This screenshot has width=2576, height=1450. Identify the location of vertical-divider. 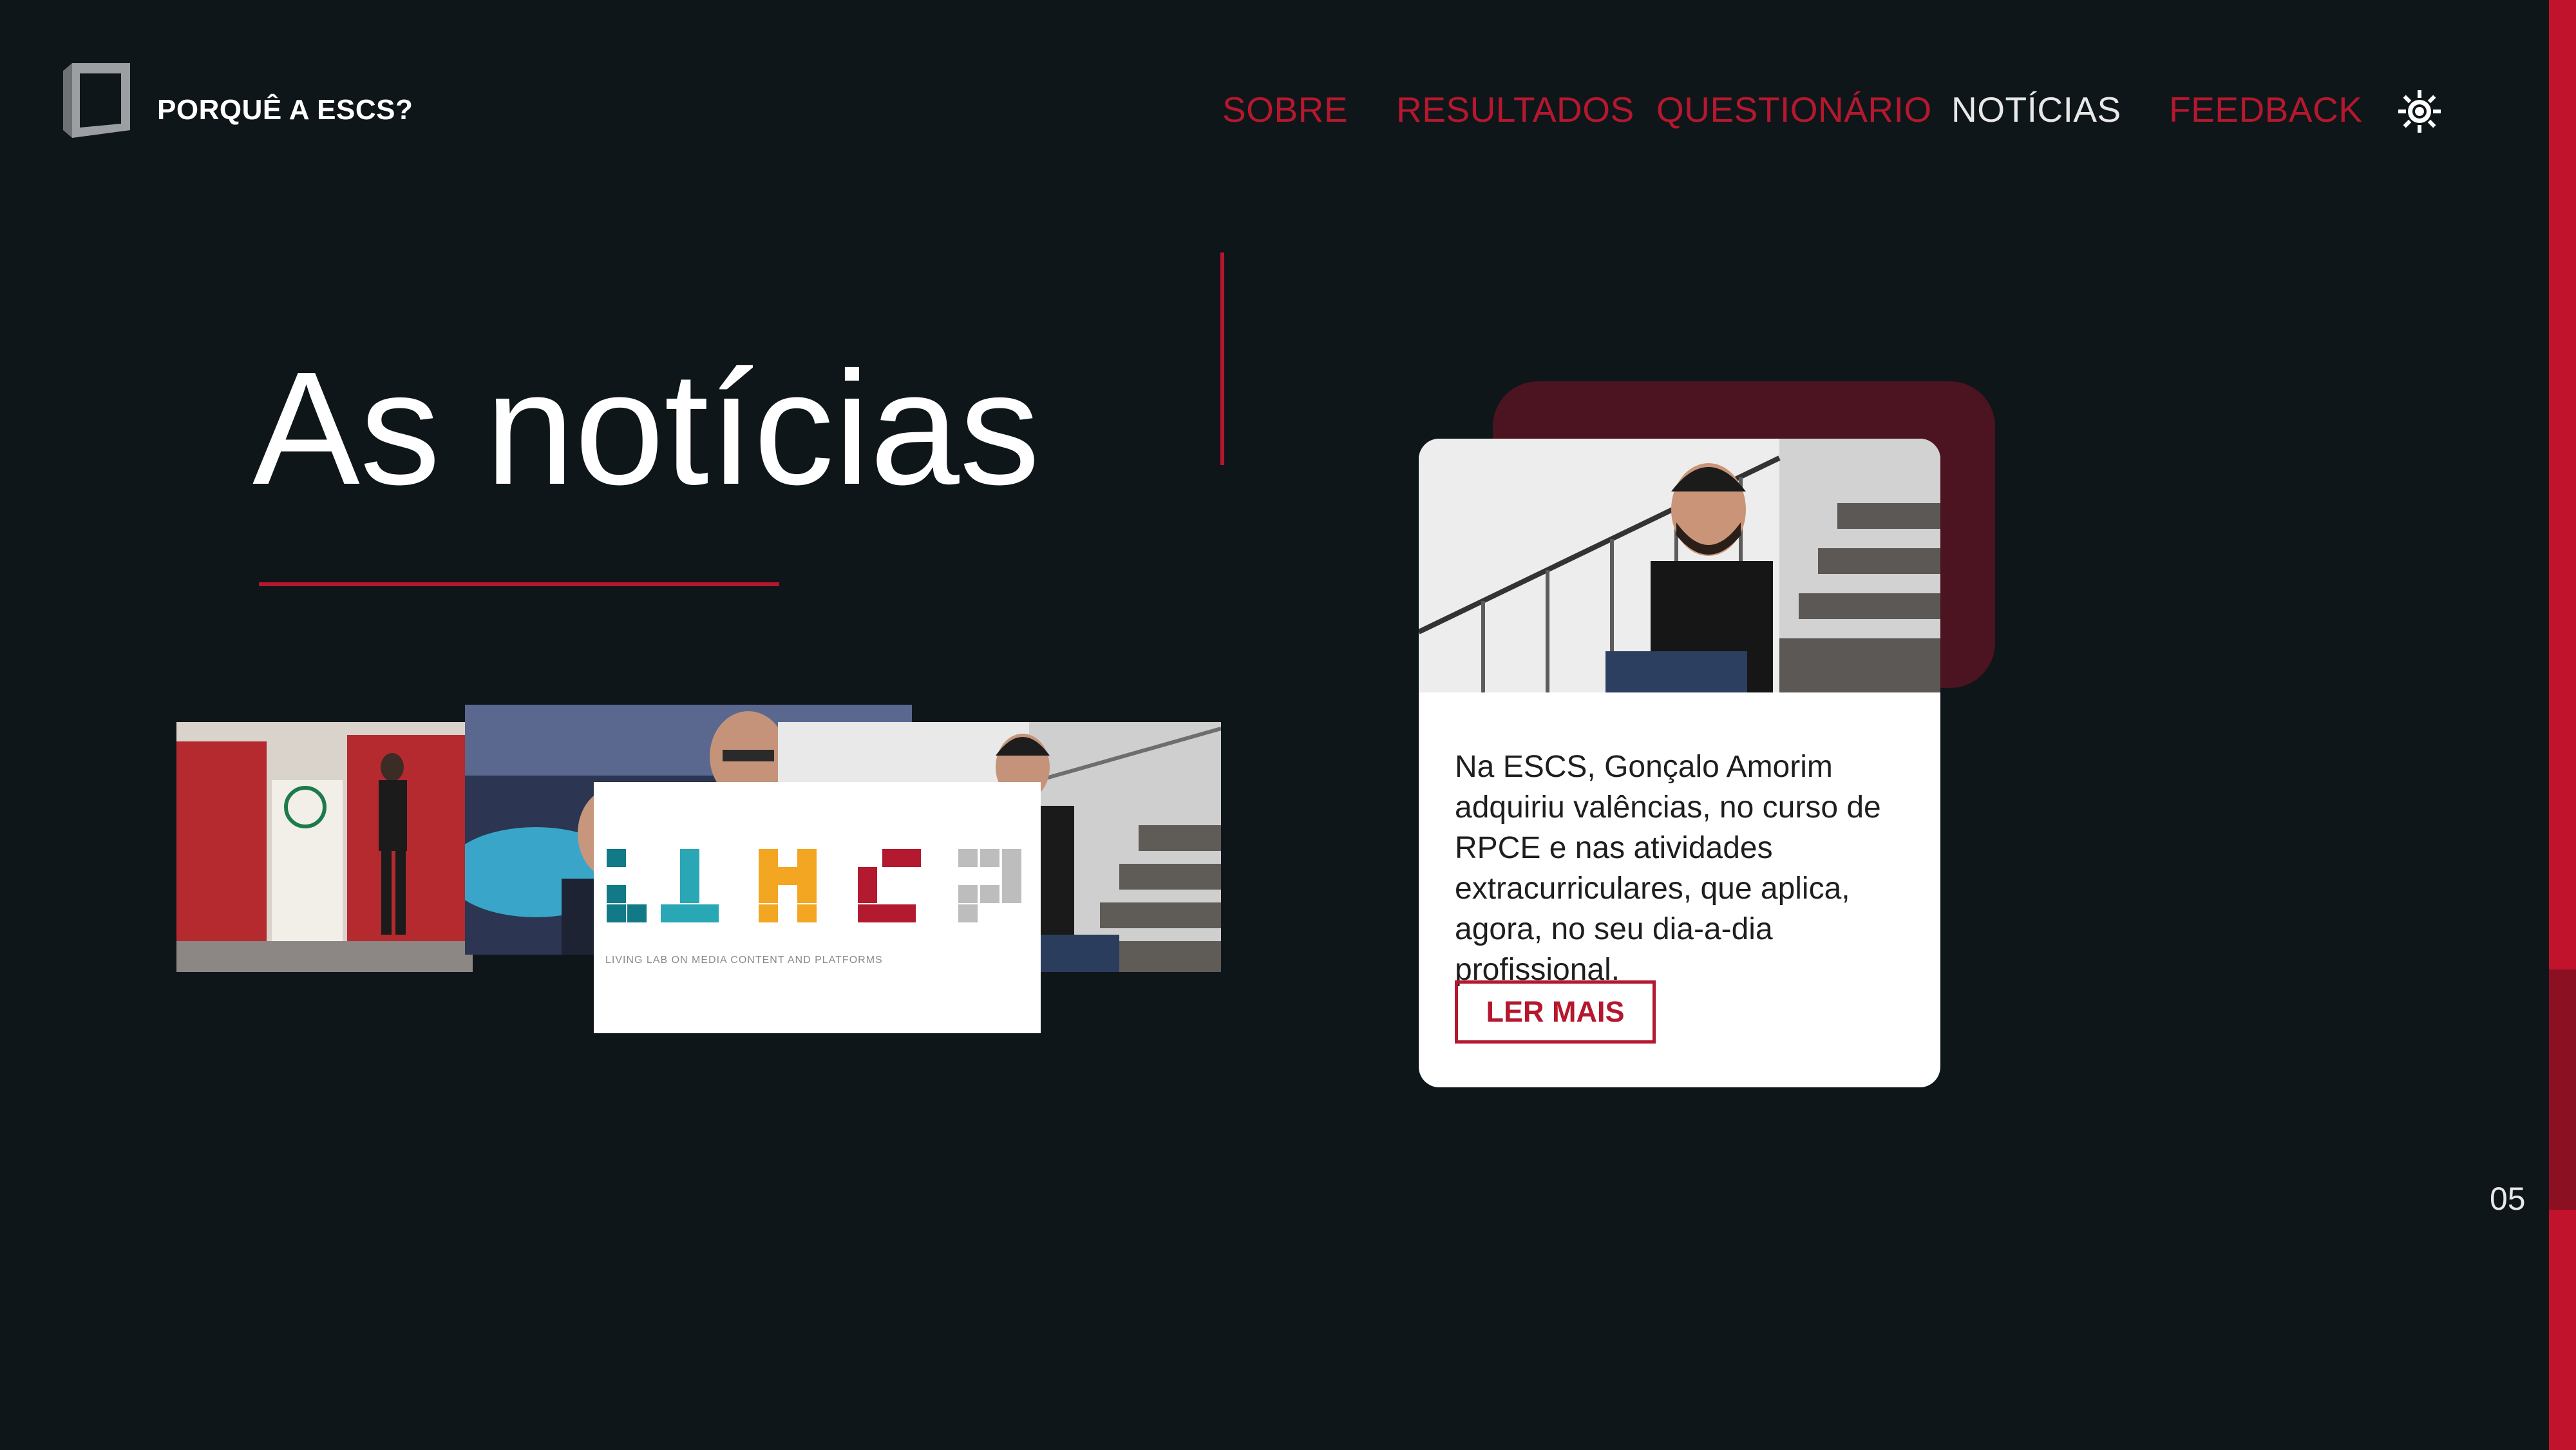
(1222, 359).